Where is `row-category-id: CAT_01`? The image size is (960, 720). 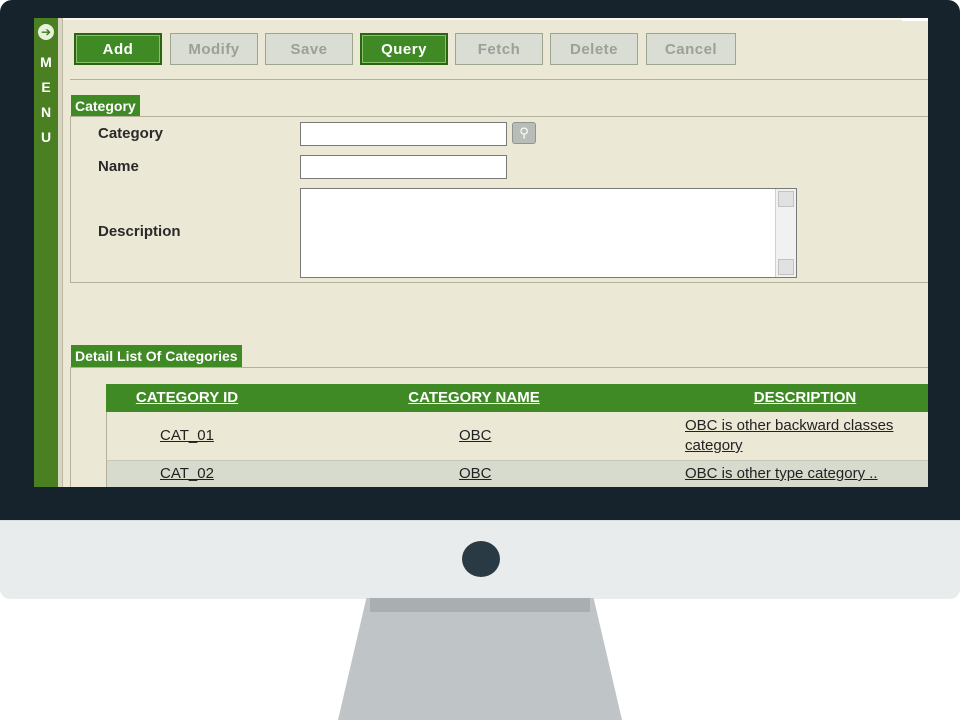 row-category-id: CAT_01 is located at coordinates (187, 435).